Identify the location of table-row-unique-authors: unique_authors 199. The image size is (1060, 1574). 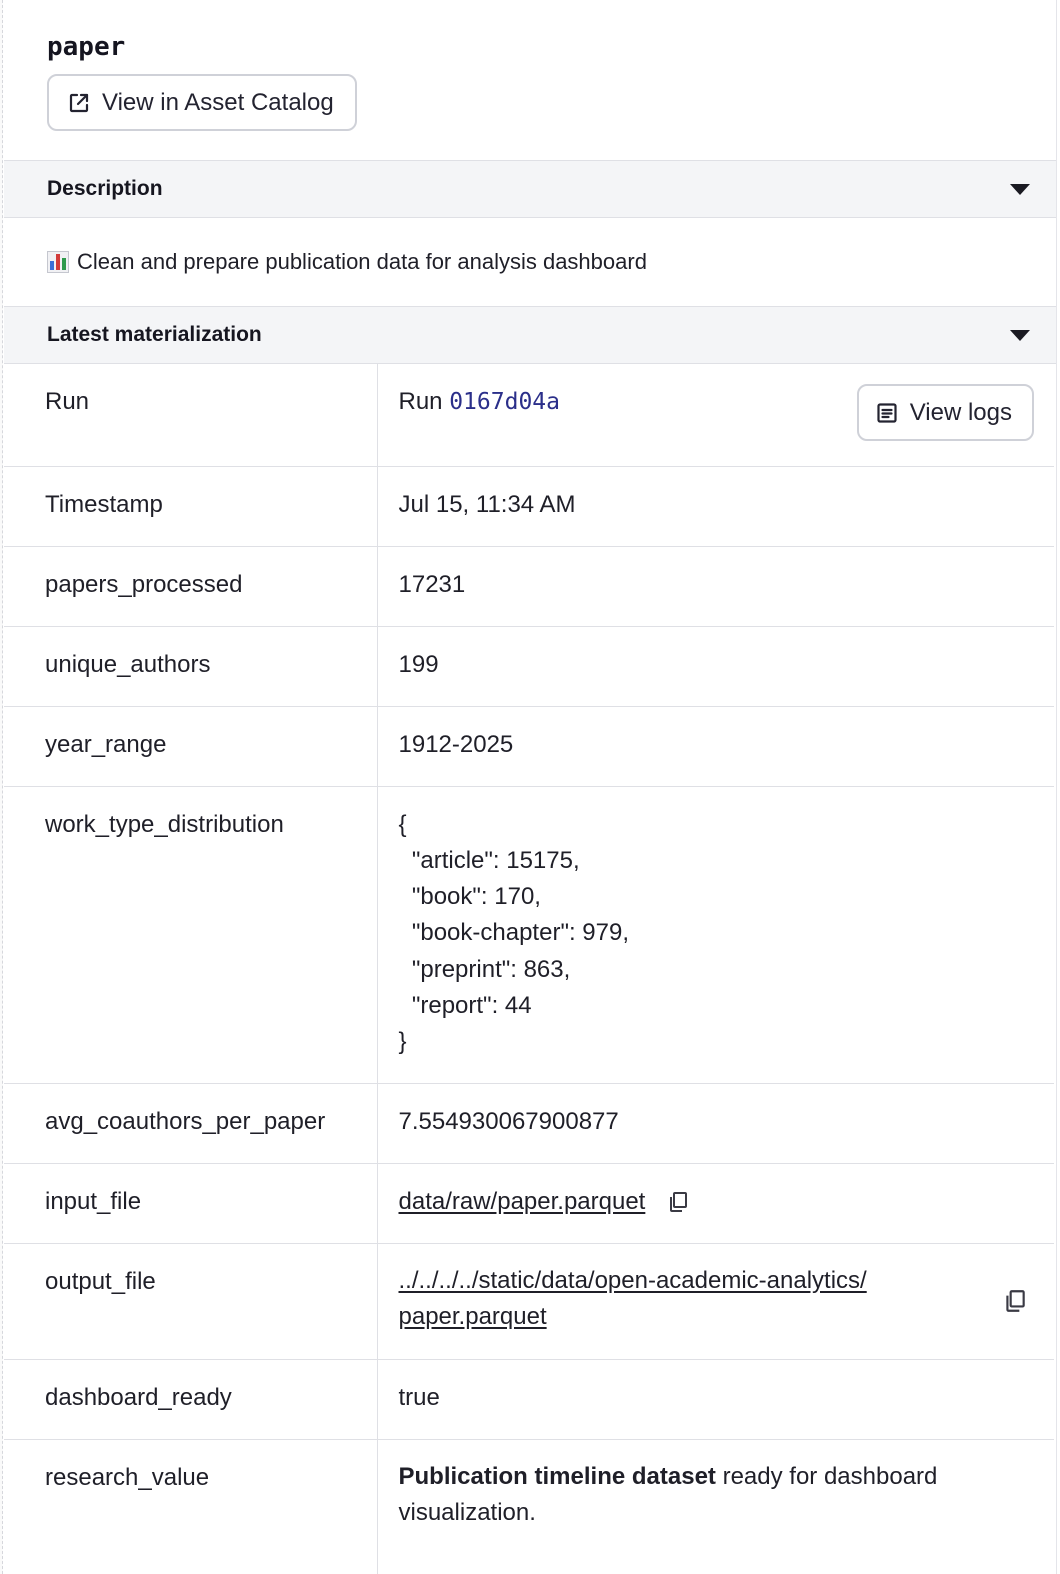
(529, 666).